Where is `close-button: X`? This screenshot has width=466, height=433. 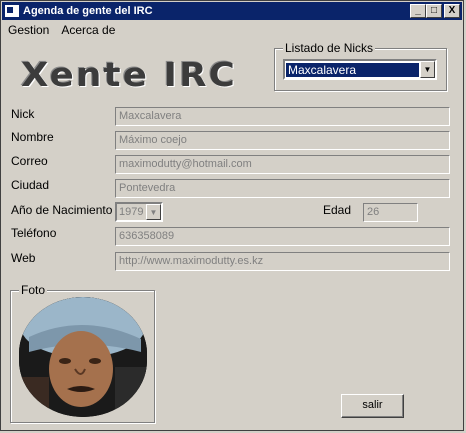
close-button: X is located at coordinates (452, 11).